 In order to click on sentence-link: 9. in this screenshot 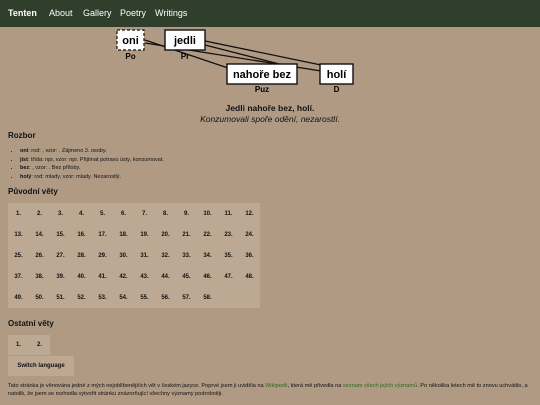, I will do `click(186, 213)`.